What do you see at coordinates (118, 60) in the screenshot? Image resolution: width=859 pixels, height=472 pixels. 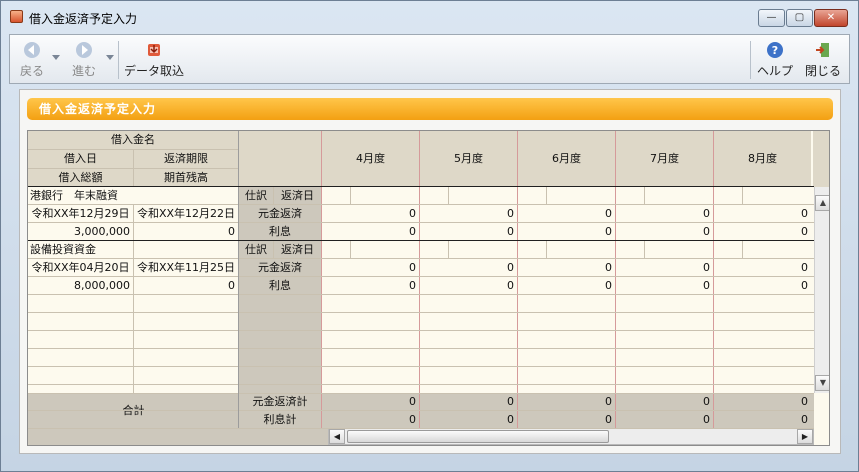 I see `toolbar-separator` at bounding box center [118, 60].